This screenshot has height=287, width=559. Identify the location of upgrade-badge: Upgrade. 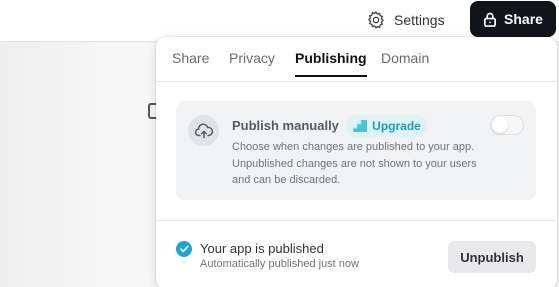
(387, 126).